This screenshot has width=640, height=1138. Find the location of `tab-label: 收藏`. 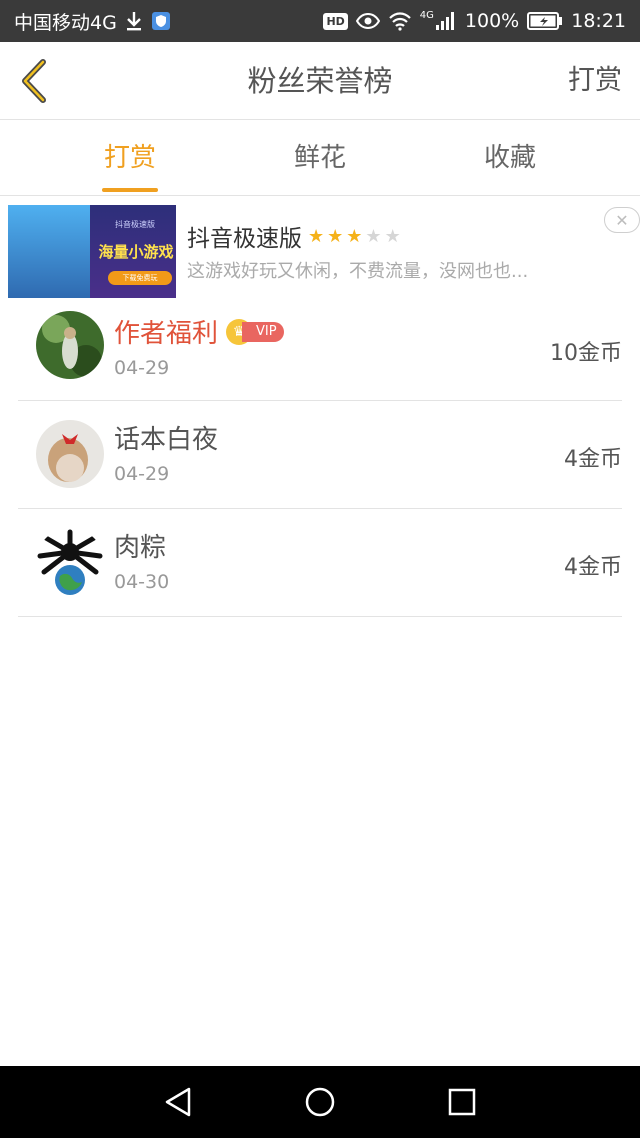

tab-label: 收藏 is located at coordinates (509, 158).